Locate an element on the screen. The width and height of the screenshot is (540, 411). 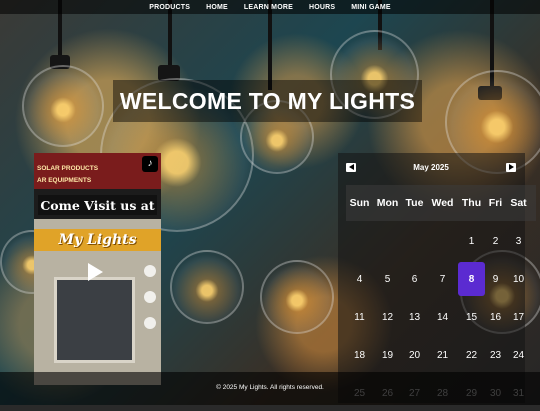
arrow-left-icon is located at coordinates (351, 167).